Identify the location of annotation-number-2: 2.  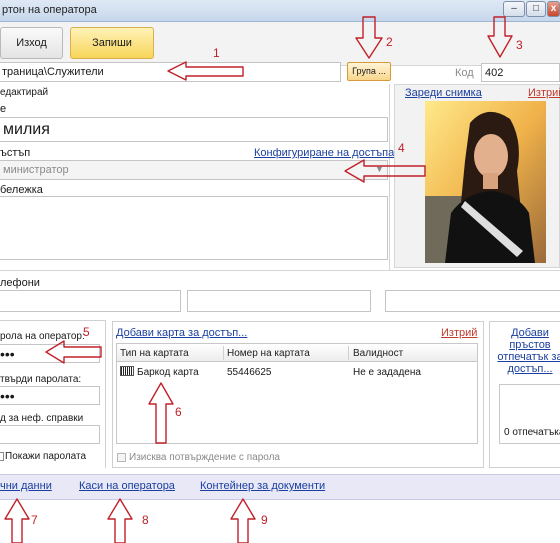
(389, 42).